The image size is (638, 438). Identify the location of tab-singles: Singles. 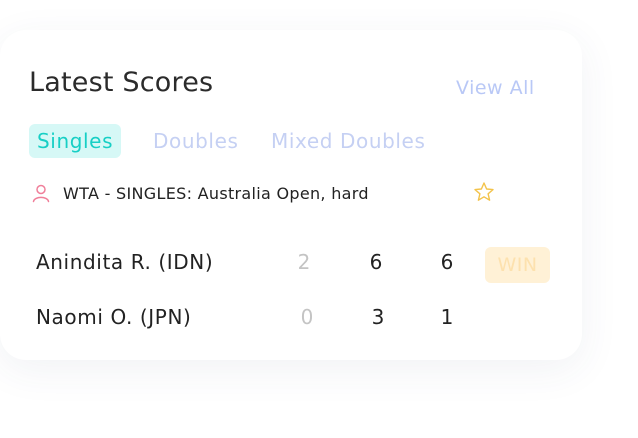
(75, 141).